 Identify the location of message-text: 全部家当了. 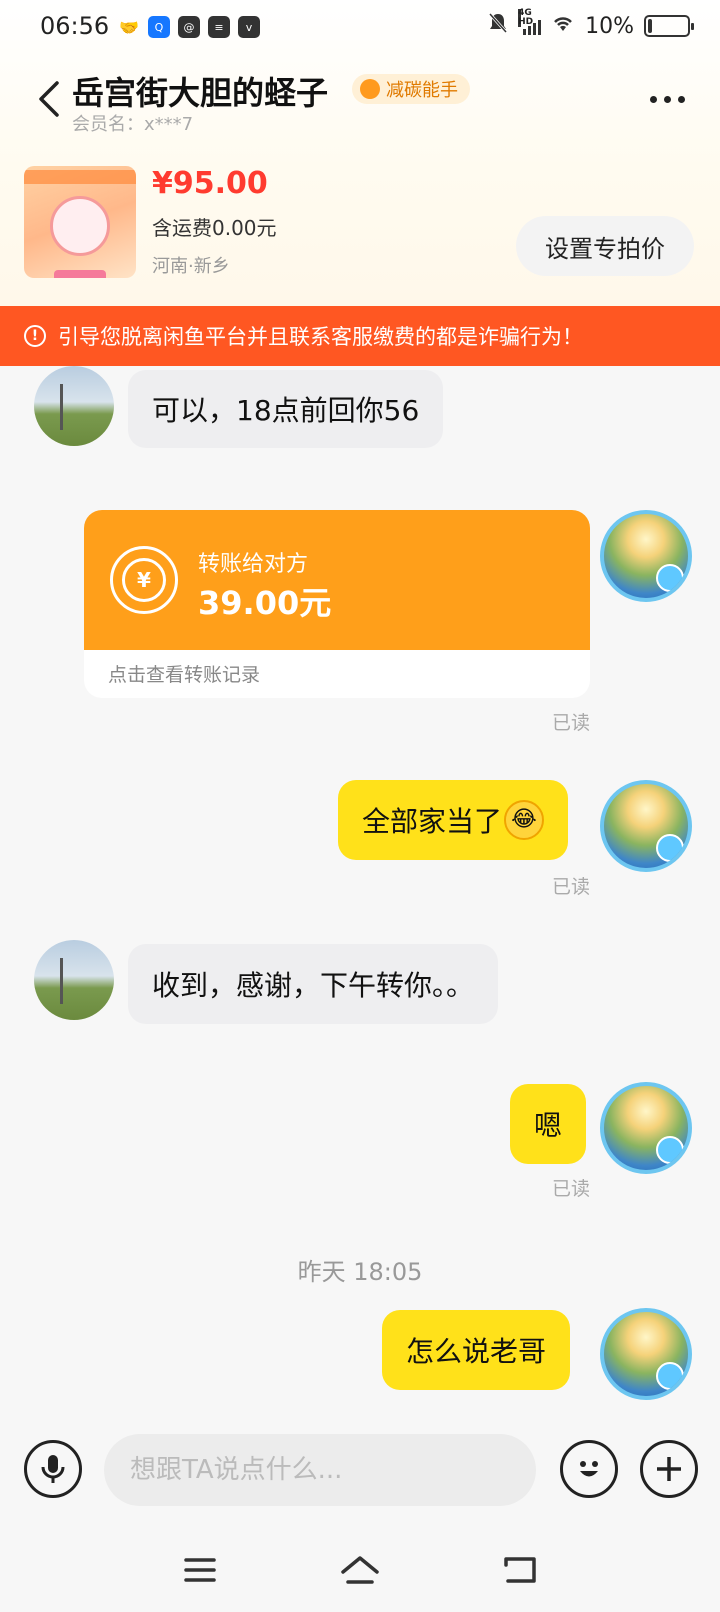
(432, 821).